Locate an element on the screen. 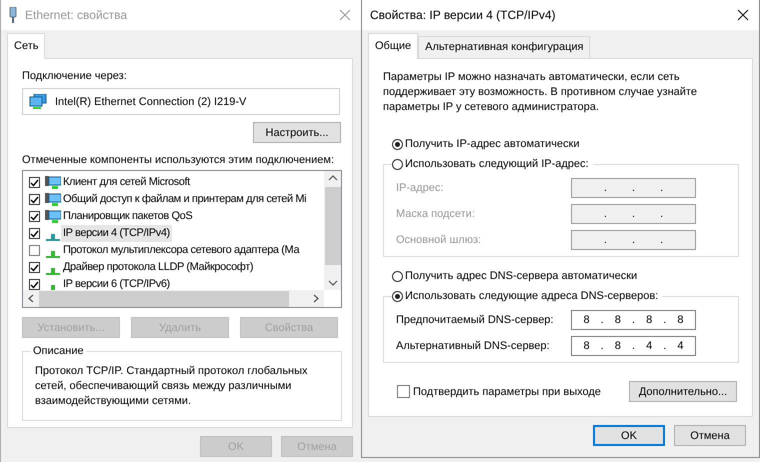 Image resolution: width=760 pixels, height=462 pixels. component-item: Клиент для сетей Microsoft is located at coordinates (126, 182).